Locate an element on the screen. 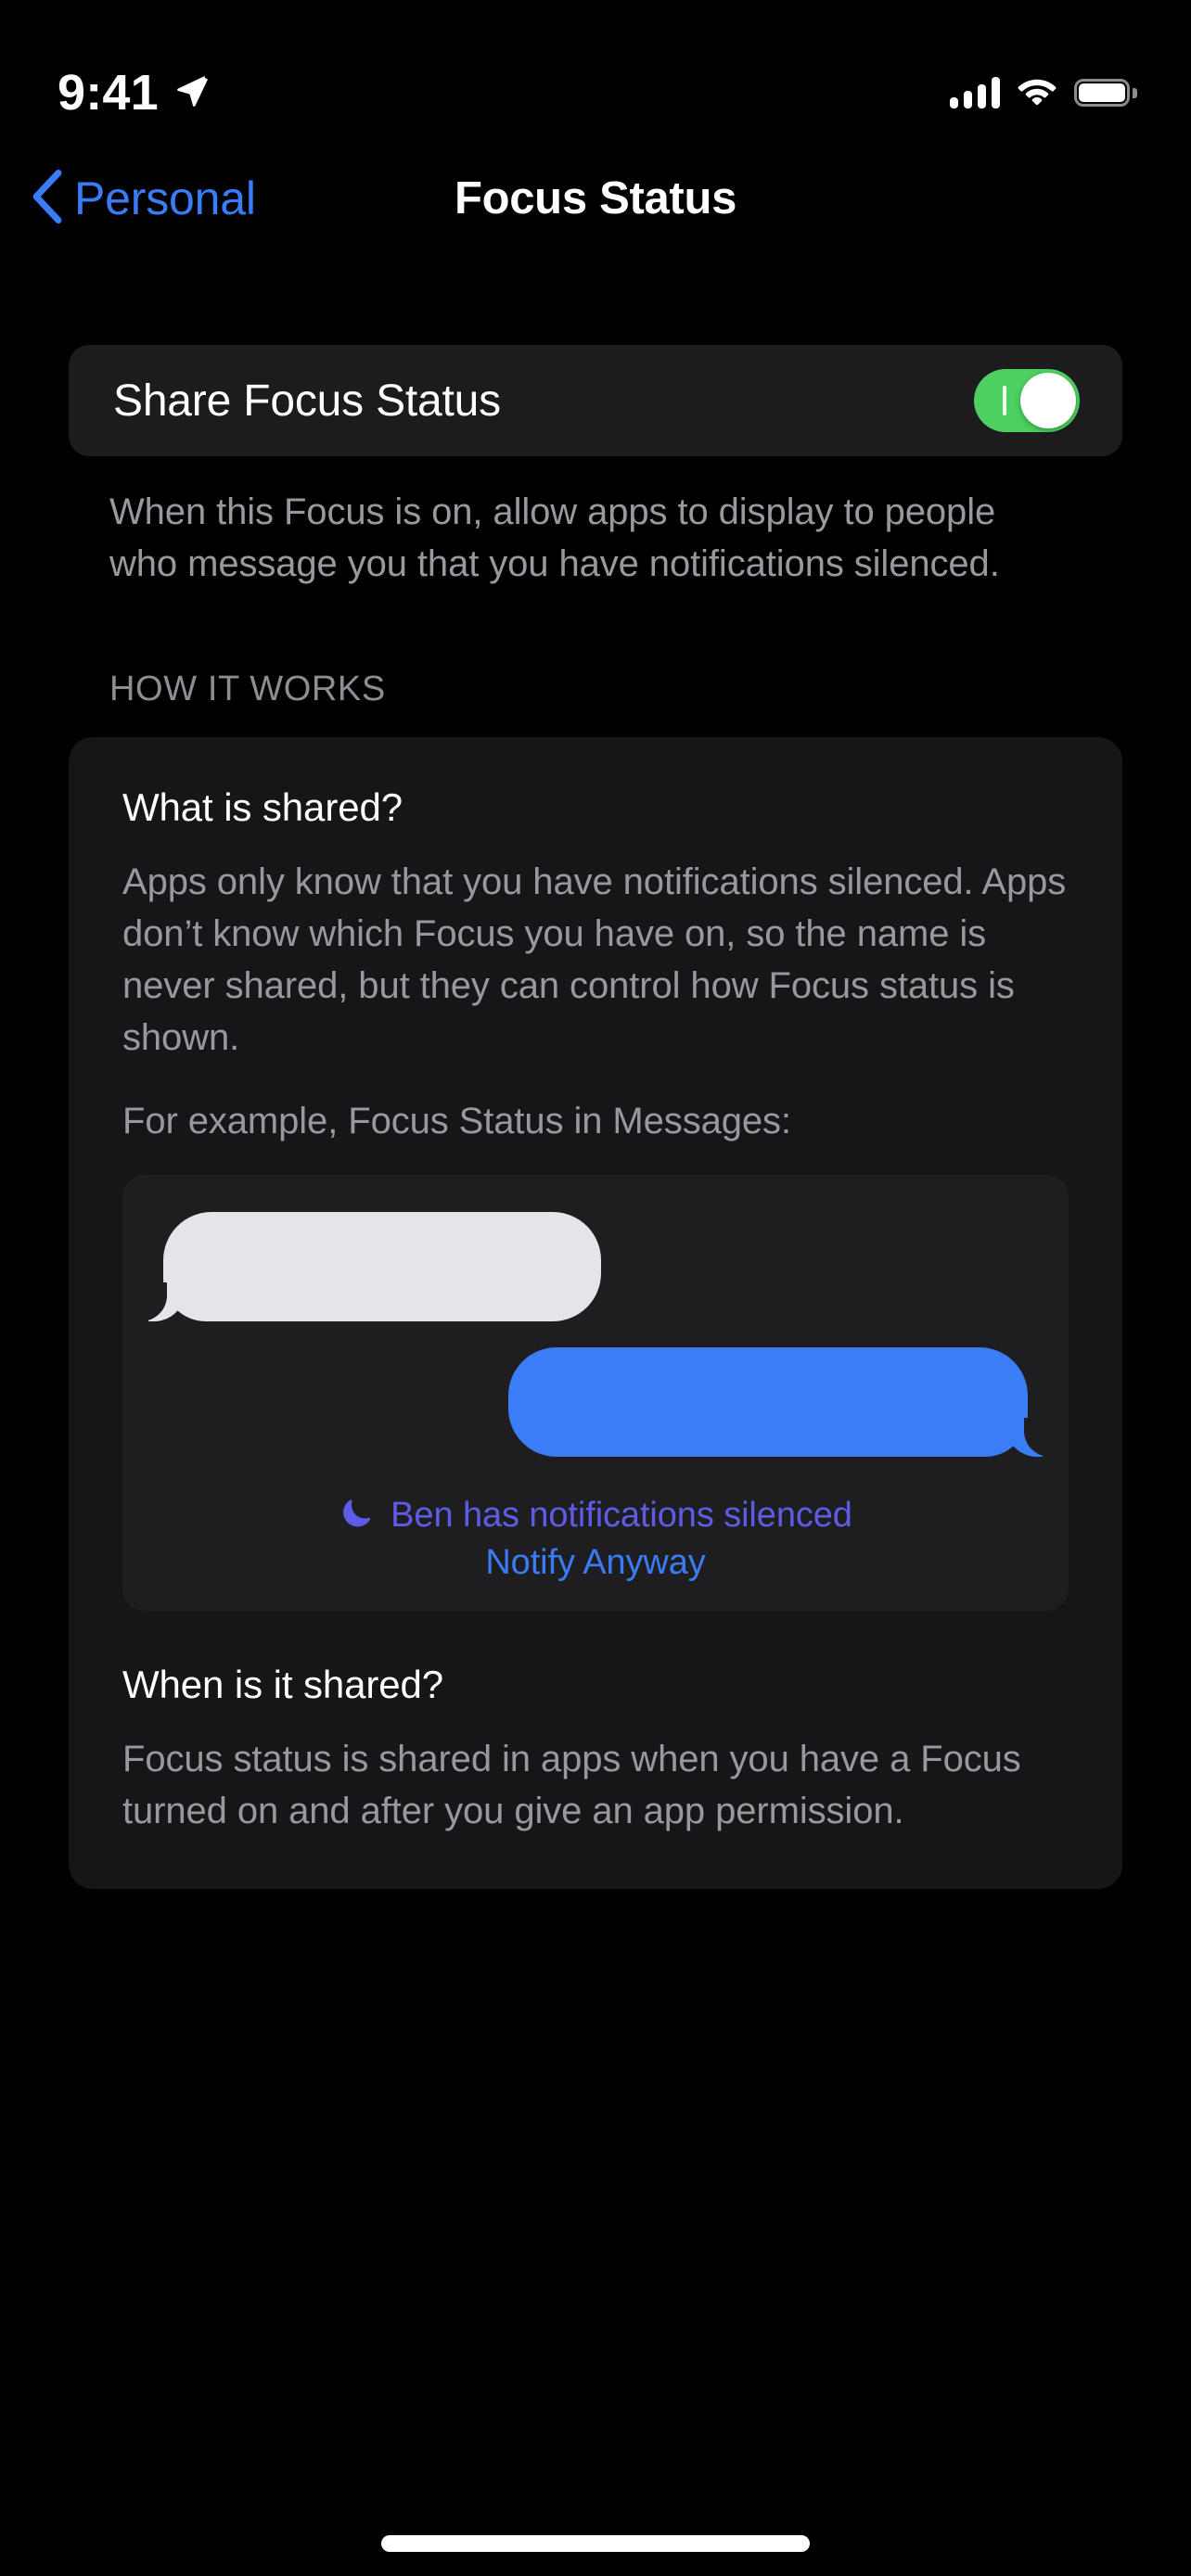 This screenshot has height=2576, width=1191. navigation-bar: Focus Status Personal is located at coordinates (595, 198).